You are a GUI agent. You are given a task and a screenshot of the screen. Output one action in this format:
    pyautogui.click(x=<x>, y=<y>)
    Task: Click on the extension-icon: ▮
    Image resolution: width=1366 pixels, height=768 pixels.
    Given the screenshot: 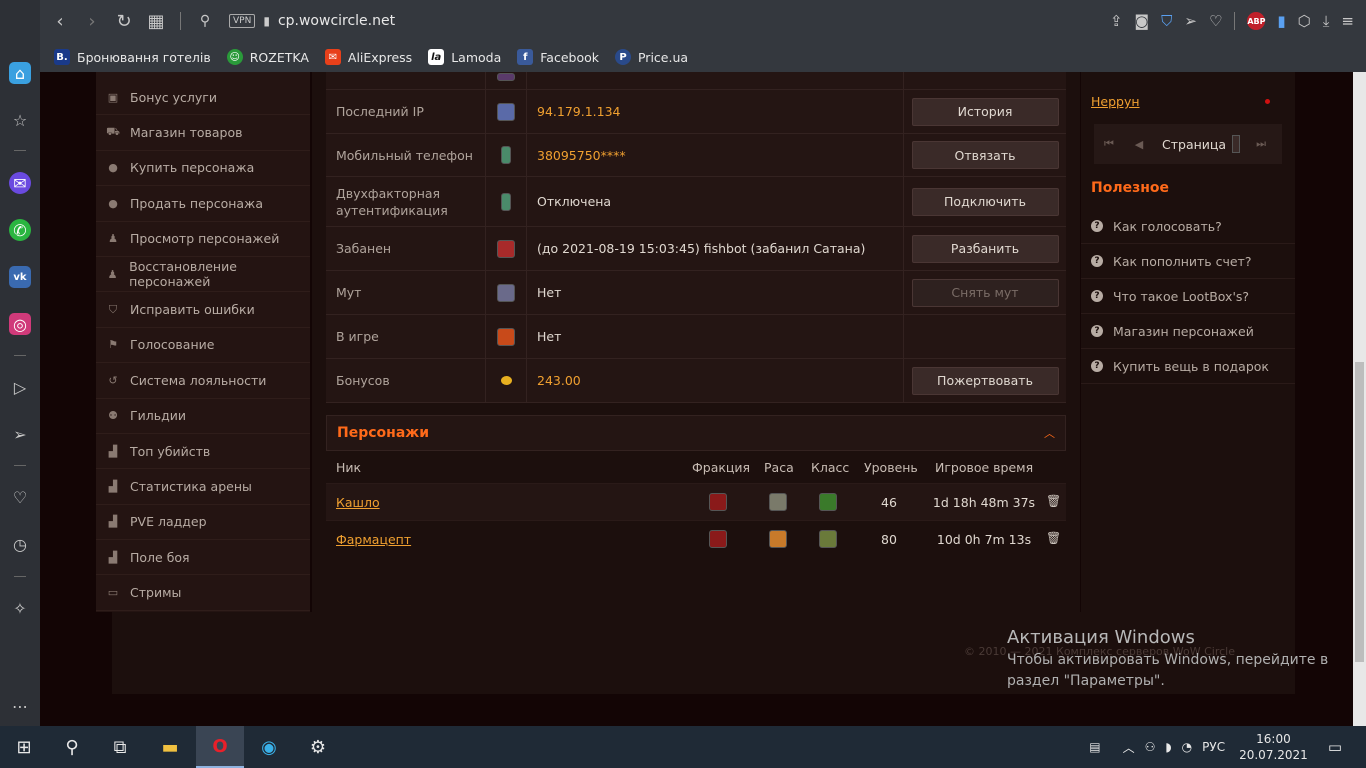 What is the action you would take?
    pyautogui.click(x=1281, y=21)
    